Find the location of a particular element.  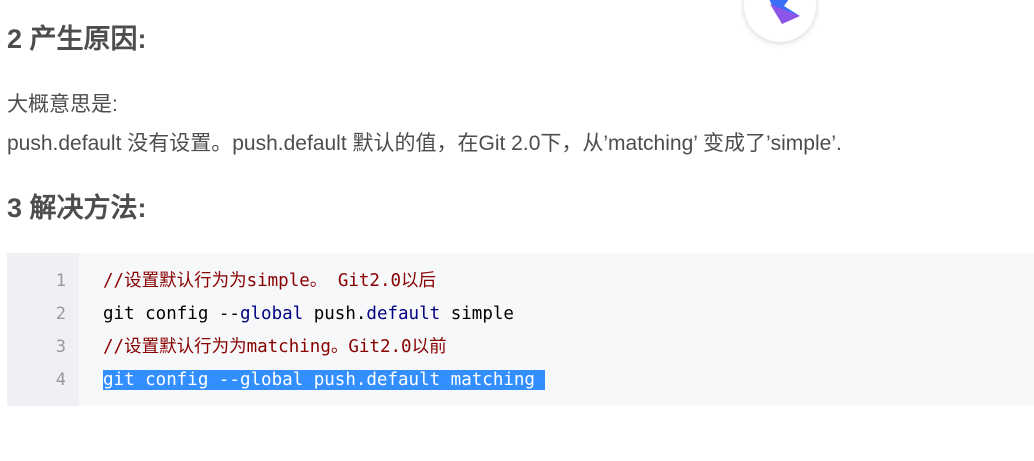

line-number: 2 is located at coordinates (60, 314).